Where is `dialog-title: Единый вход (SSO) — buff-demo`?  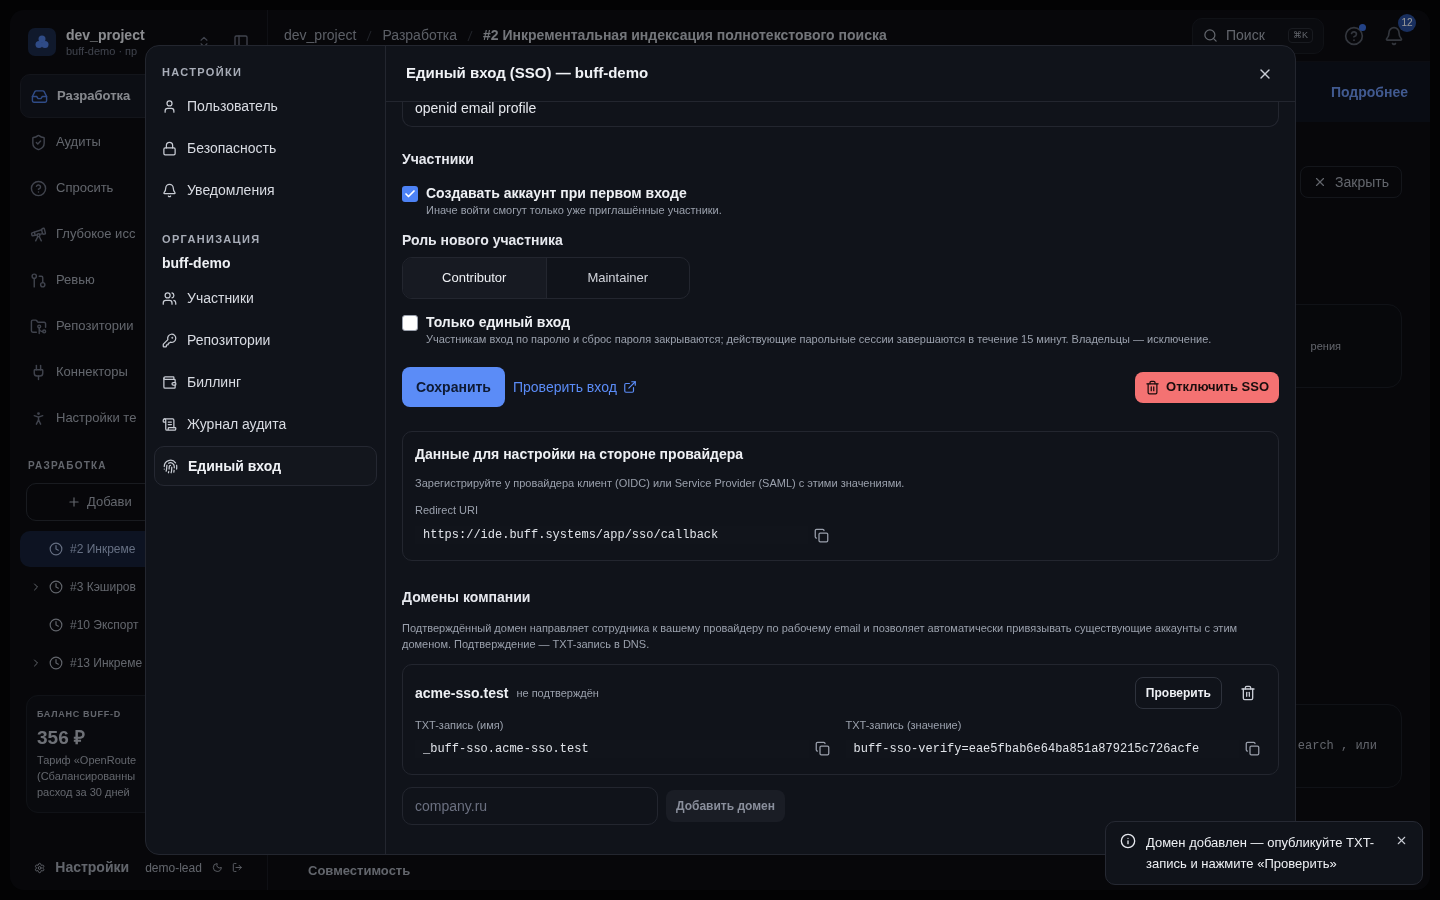 dialog-title: Единый вход (SSO) — buff-demo is located at coordinates (527, 73).